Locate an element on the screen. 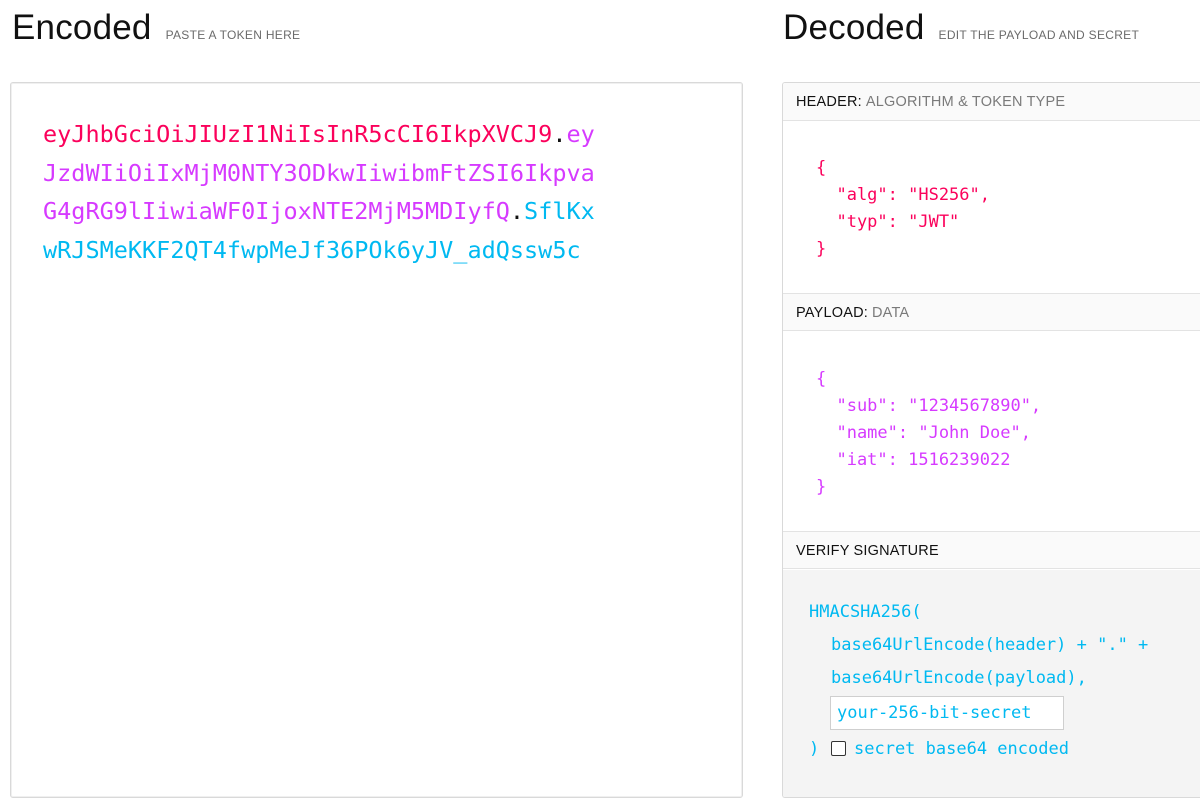  decoded-subtitle: EDIT THE PAYLOAD AND SECRET is located at coordinates (1039, 35).